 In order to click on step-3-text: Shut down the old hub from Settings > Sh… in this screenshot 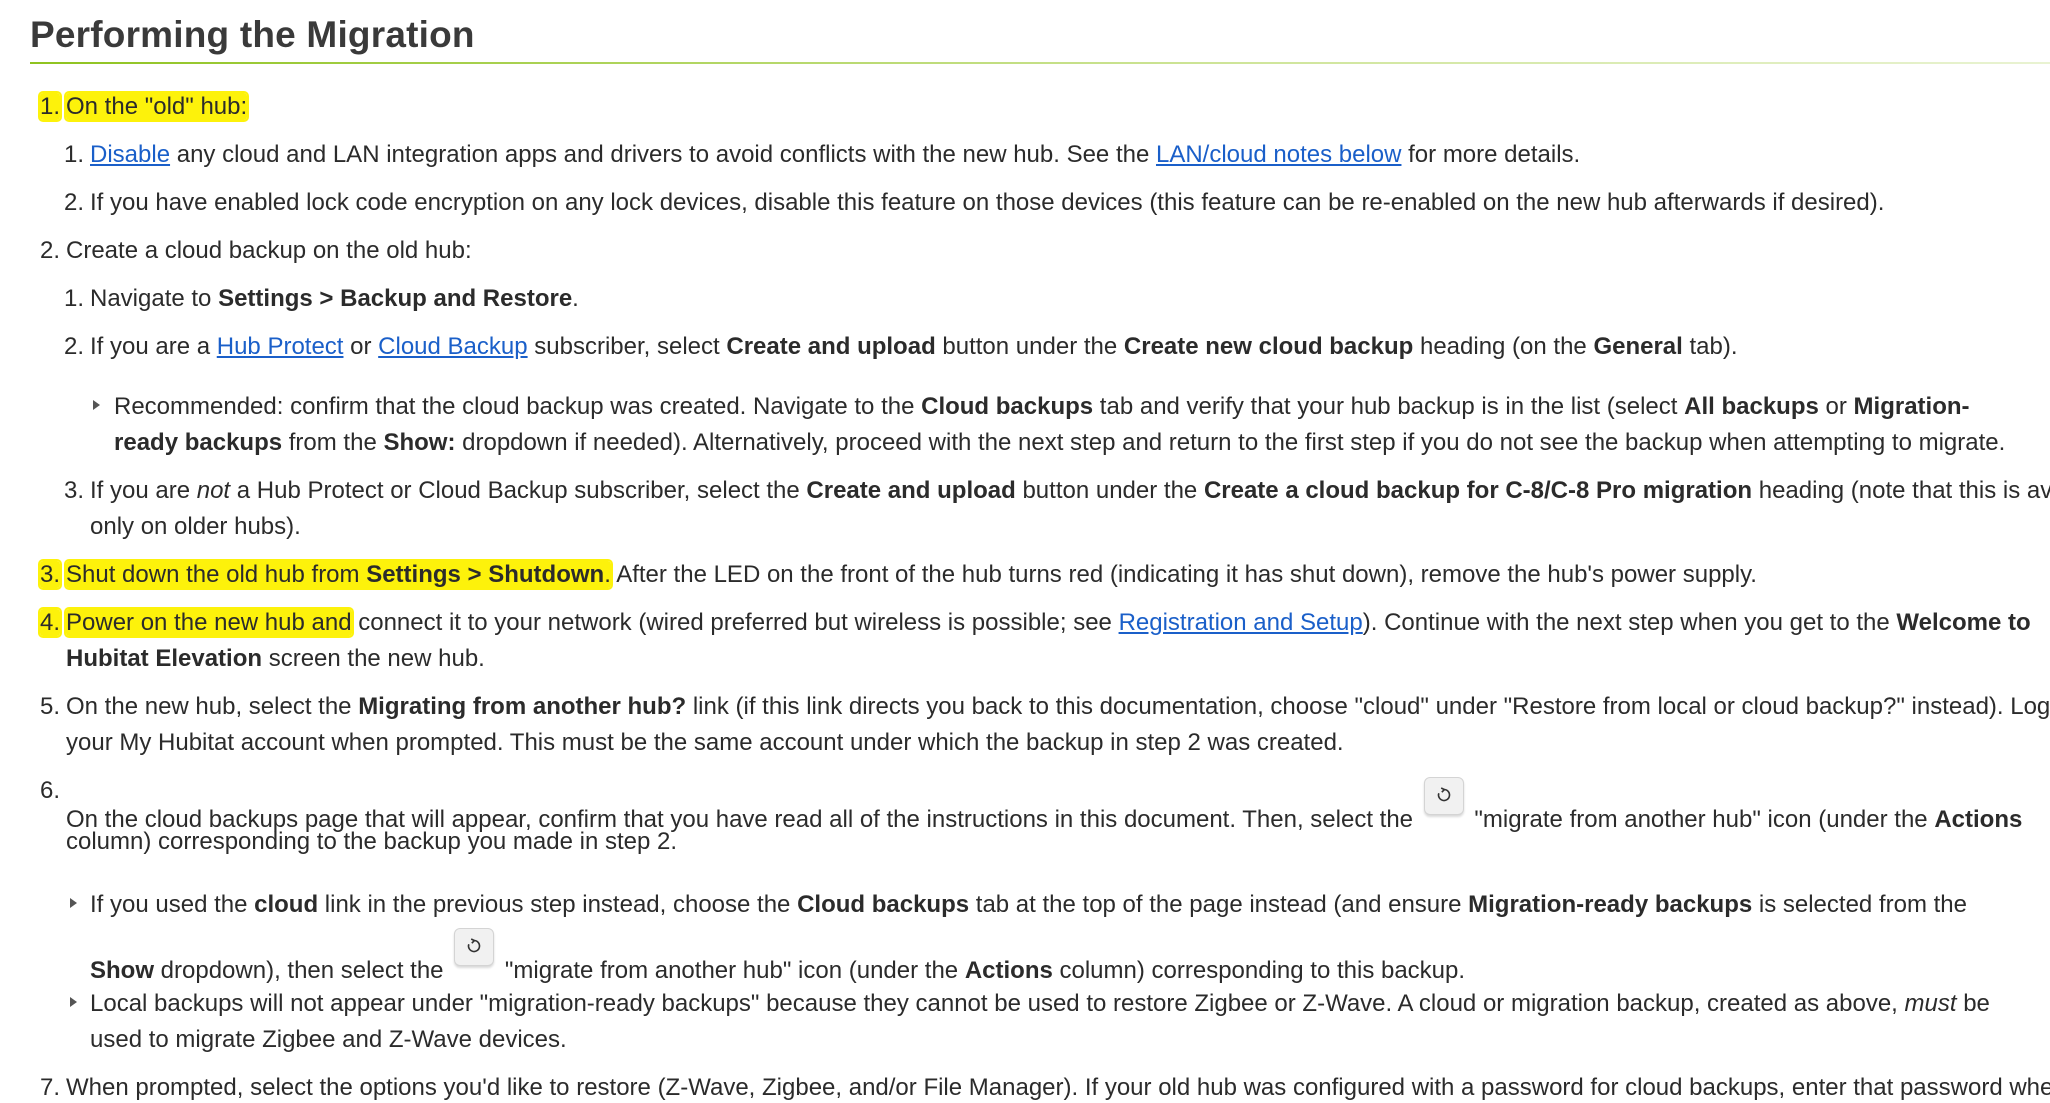, I will do `click(911, 574)`.